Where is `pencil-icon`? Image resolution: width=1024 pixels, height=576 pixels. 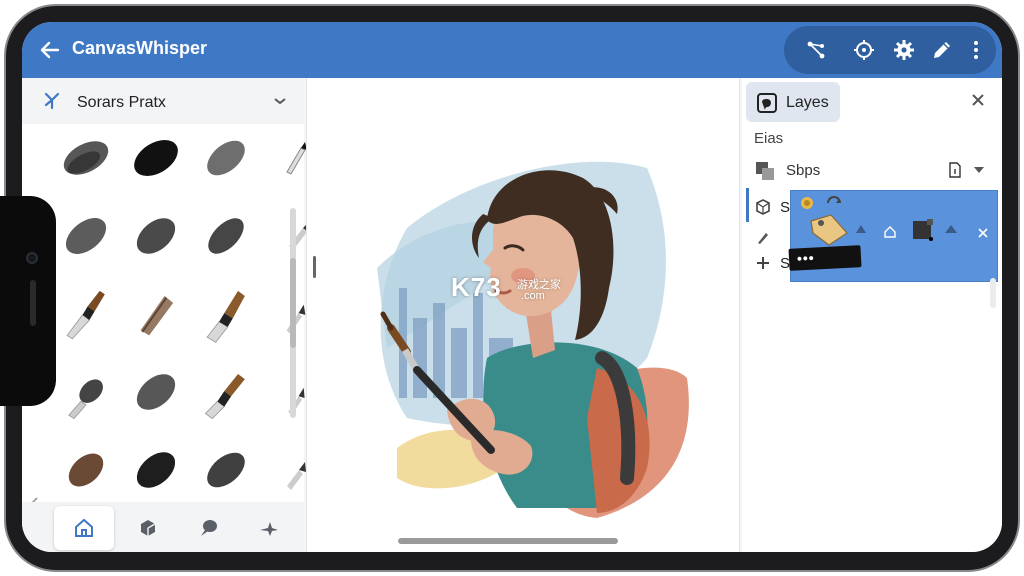
pencil-icon is located at coordinates (942, 50).